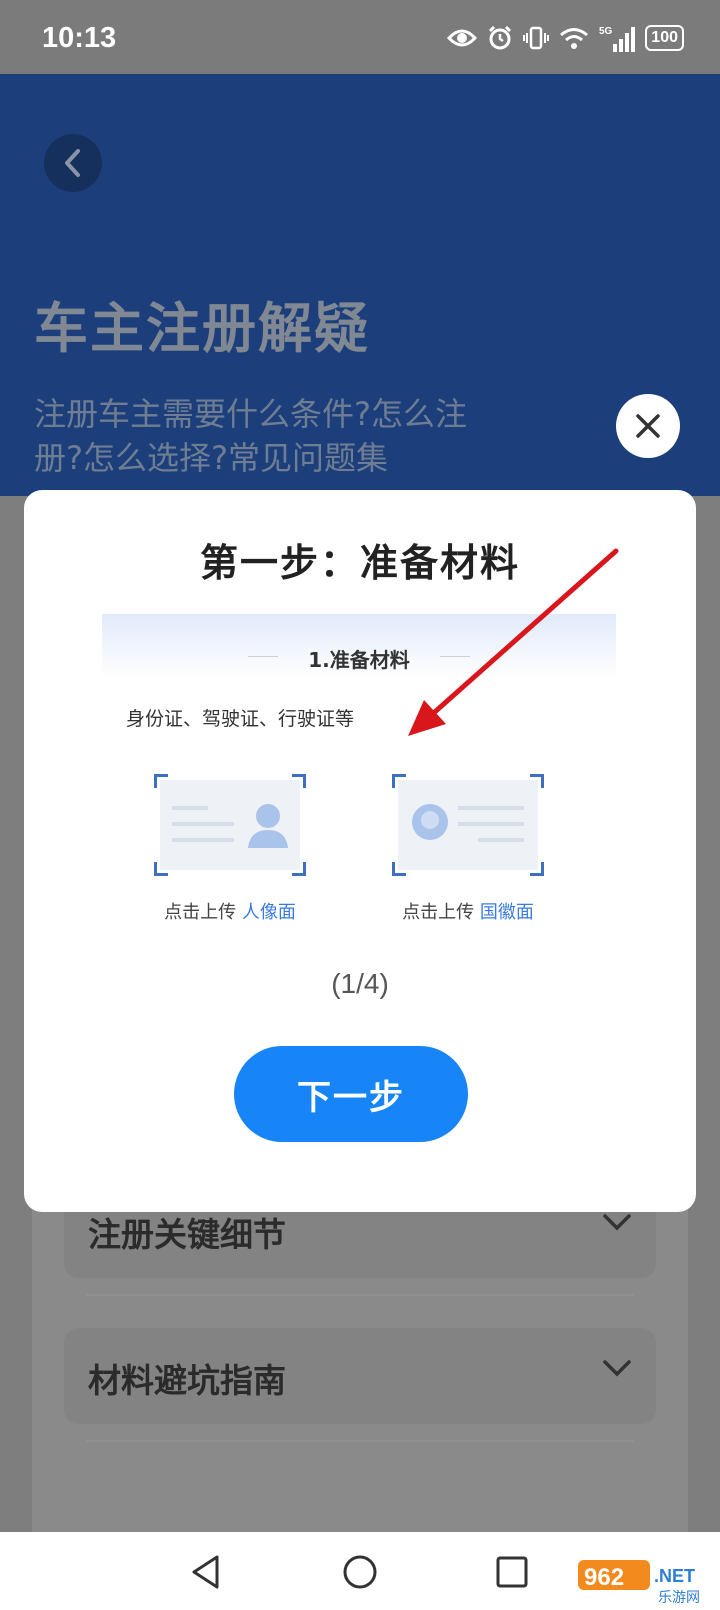  What do you see at coordinates (360, 37) in the screenshot?
I see `status-bar: 10:13 5G 100` at bounding box center [360, 37].